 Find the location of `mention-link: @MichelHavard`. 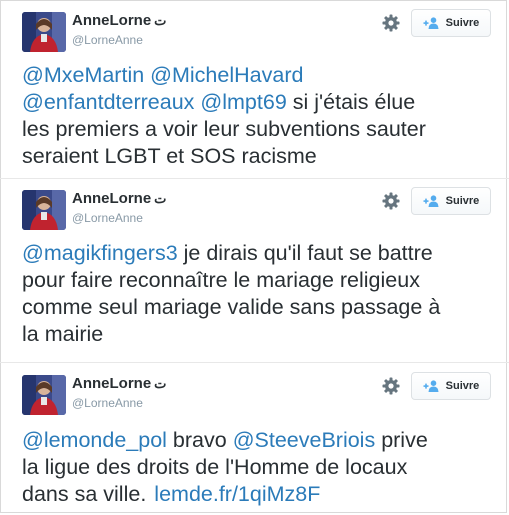

mention-link: @MichelHavard is located at coordinates (226, 75).